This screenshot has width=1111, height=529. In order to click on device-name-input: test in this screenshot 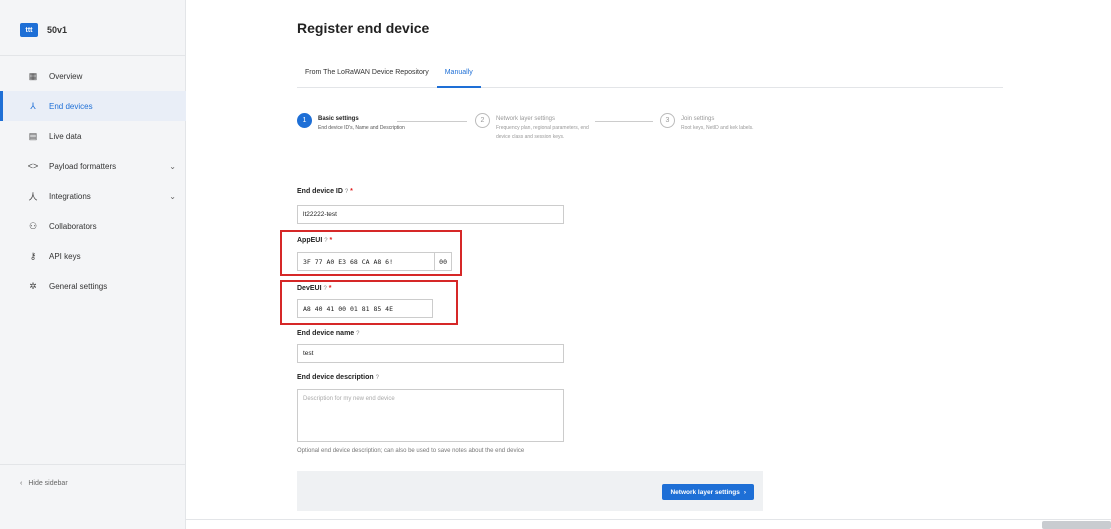, I will do `click(430, 353)`.